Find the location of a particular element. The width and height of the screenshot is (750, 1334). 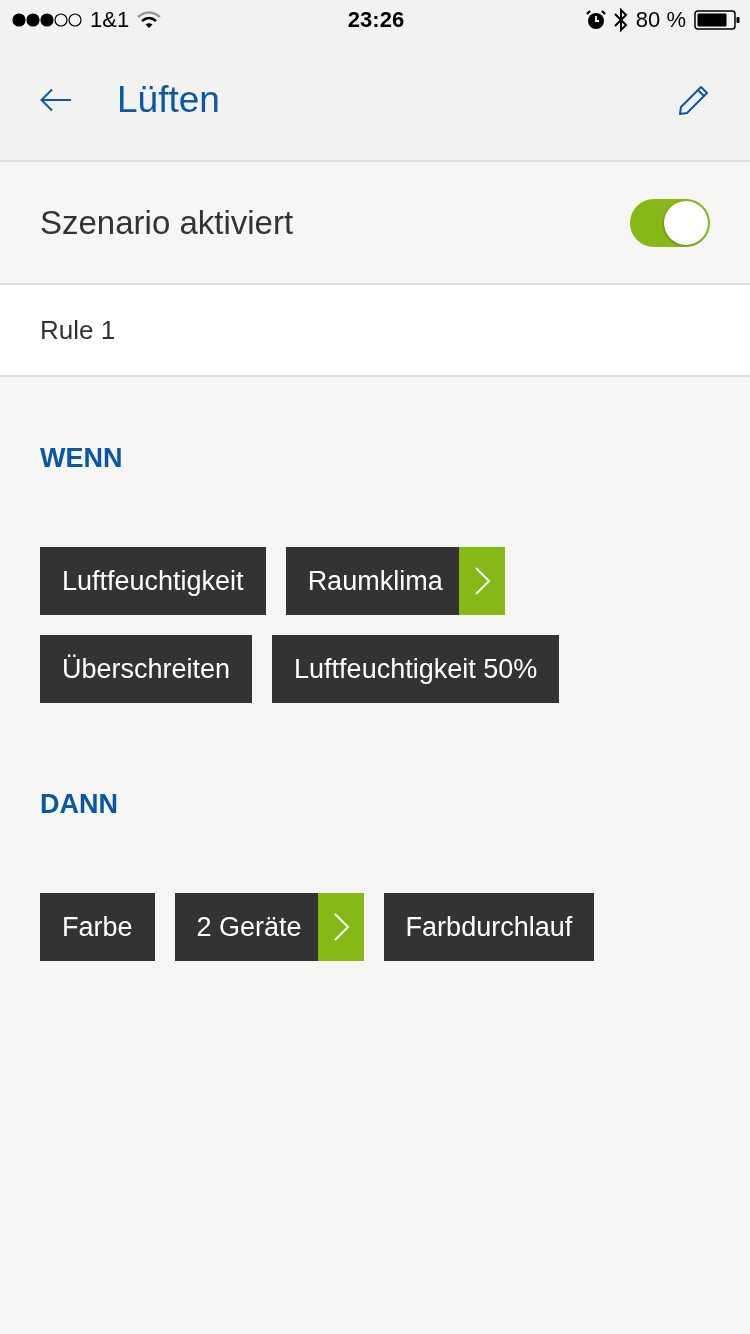

battery-percentage: 80 % is located at coordinates (660, 20).